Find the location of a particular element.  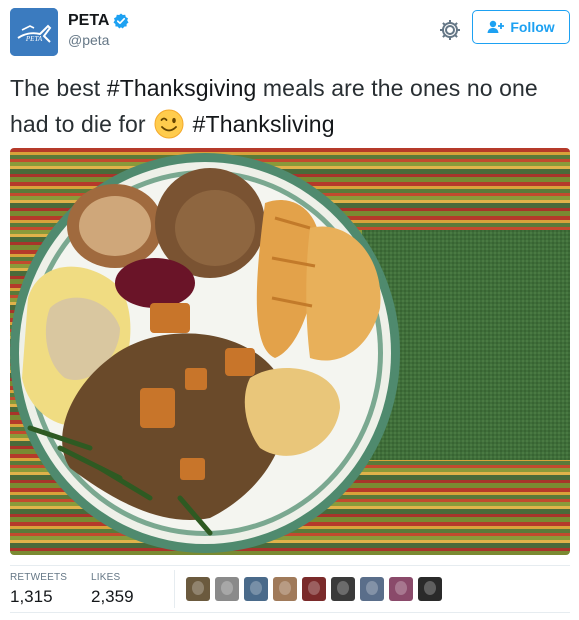

retweets-stat: RETWEETS 1,315 is located at coordinates (38, 589).